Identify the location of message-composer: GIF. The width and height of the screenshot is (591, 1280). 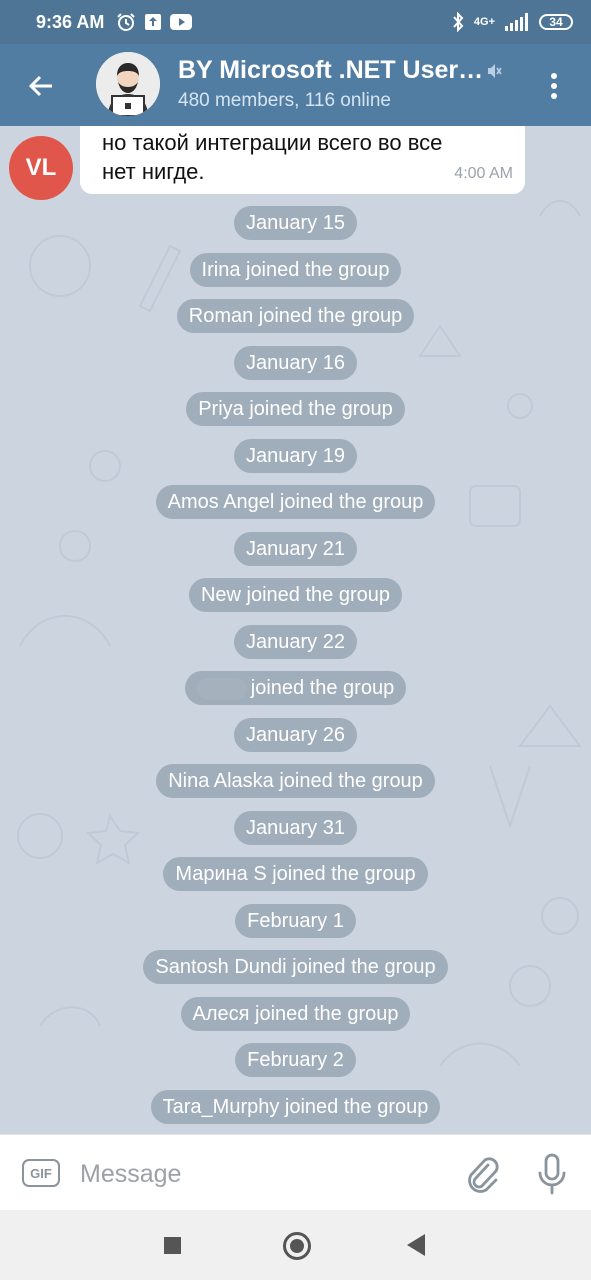
(295, 1172).